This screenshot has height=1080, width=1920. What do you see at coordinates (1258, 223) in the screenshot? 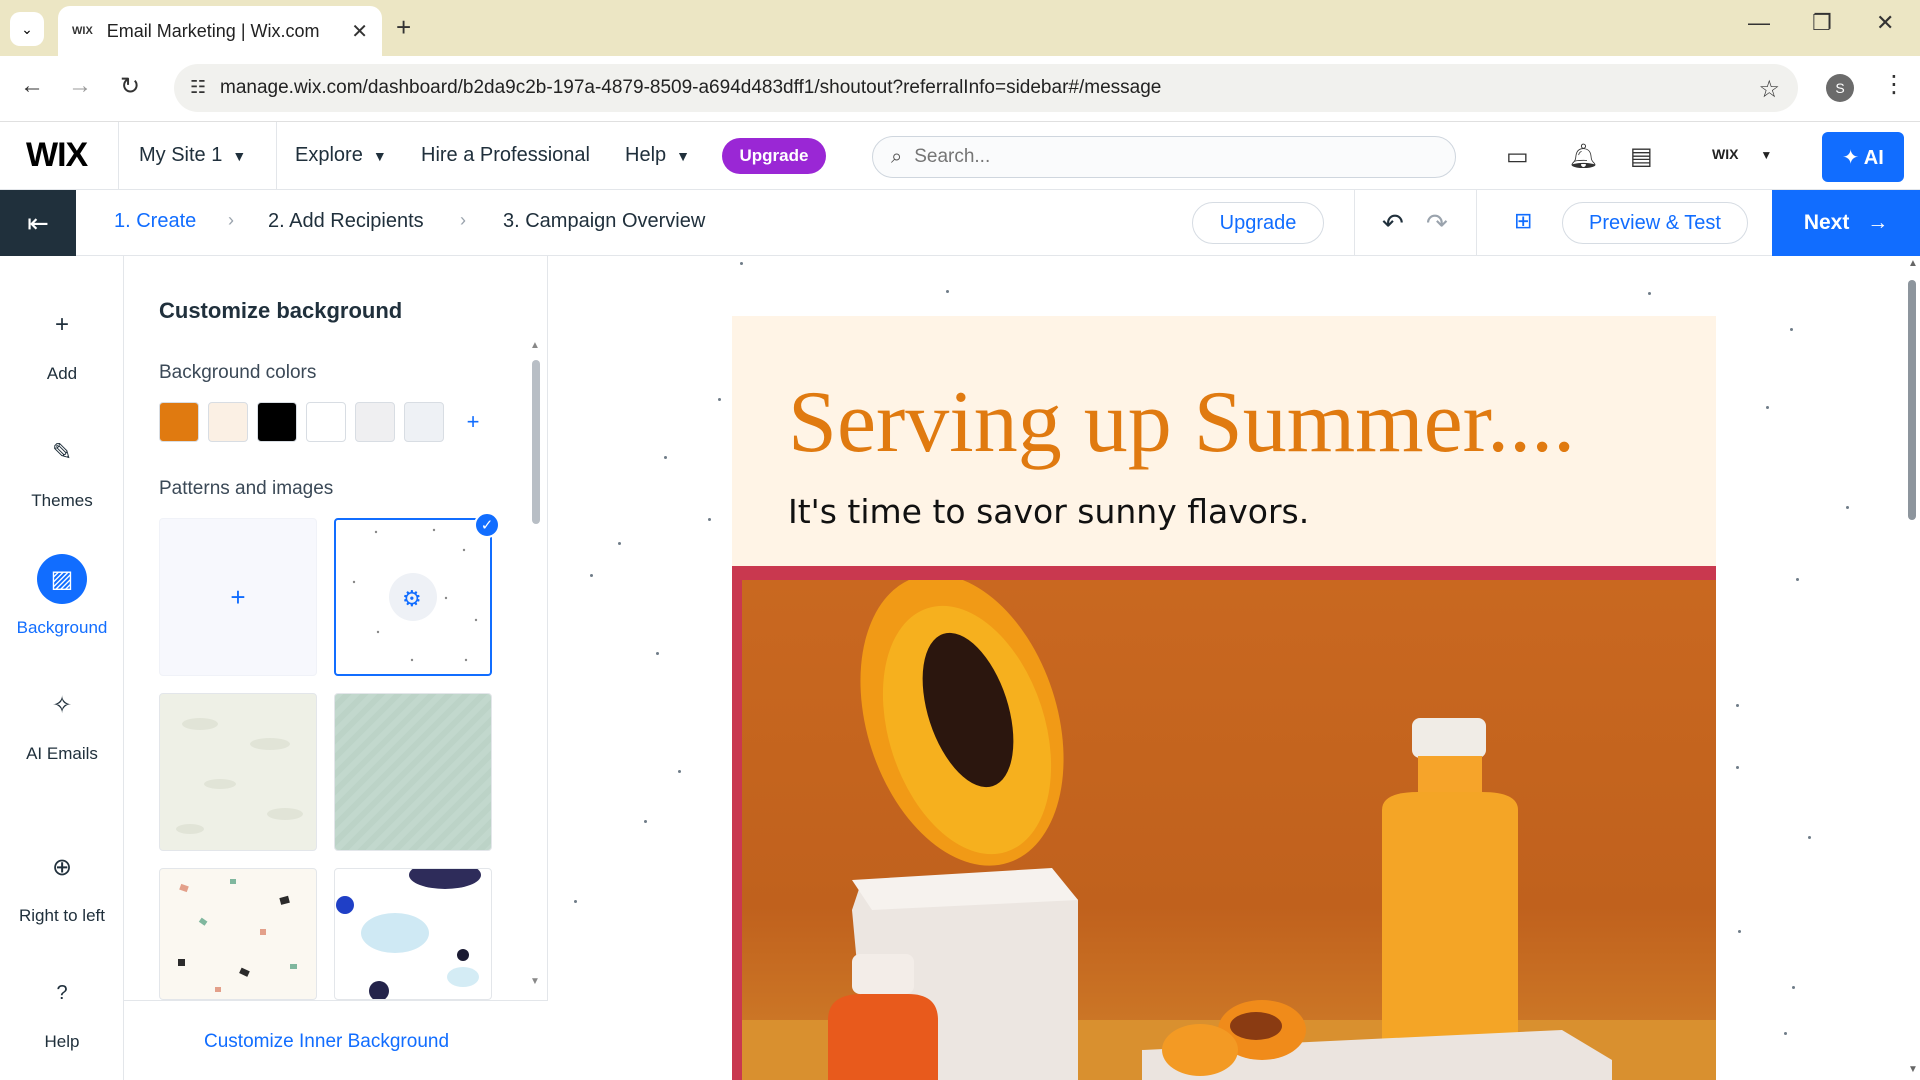
I see `upgrade-outline-button: Upgrade` at bounding box center [1258, 223].